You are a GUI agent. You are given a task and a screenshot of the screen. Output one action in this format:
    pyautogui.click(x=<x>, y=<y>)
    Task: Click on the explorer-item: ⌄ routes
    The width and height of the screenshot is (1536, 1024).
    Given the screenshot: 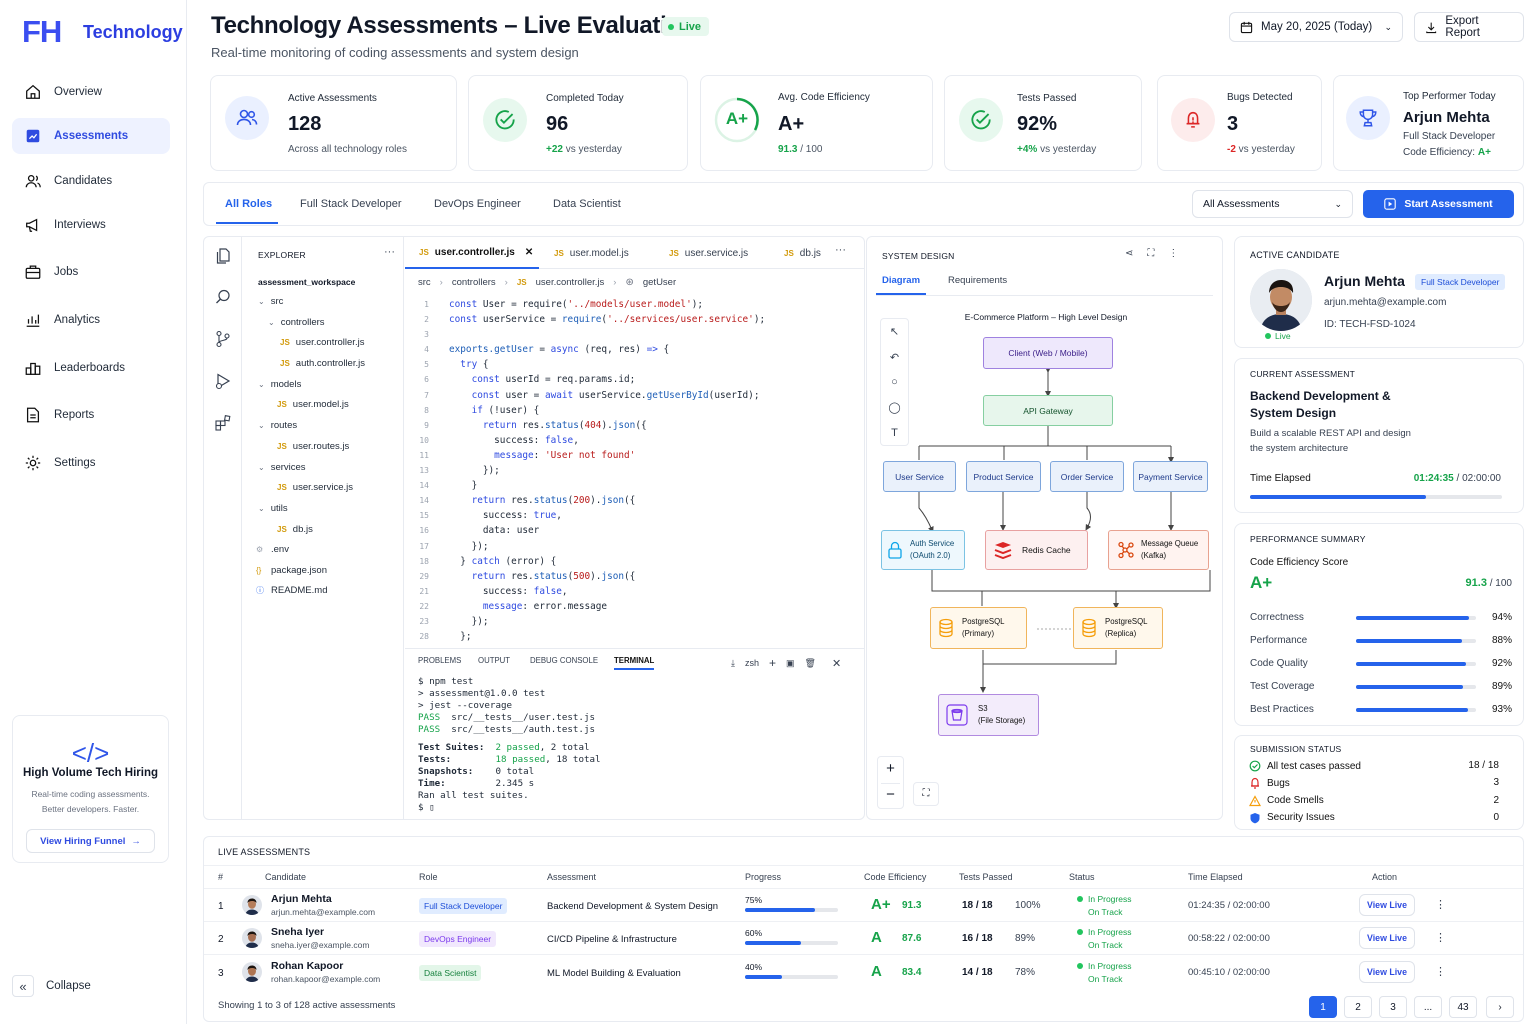 What is the action you would take?
    pyautogui.click(x=277, y=425)
    